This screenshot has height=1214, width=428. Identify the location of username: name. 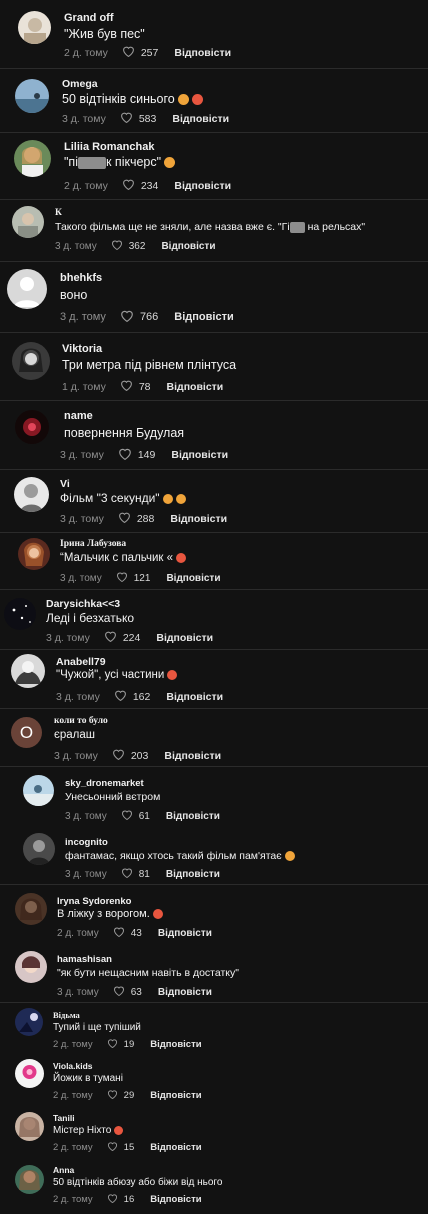
(78, 416).